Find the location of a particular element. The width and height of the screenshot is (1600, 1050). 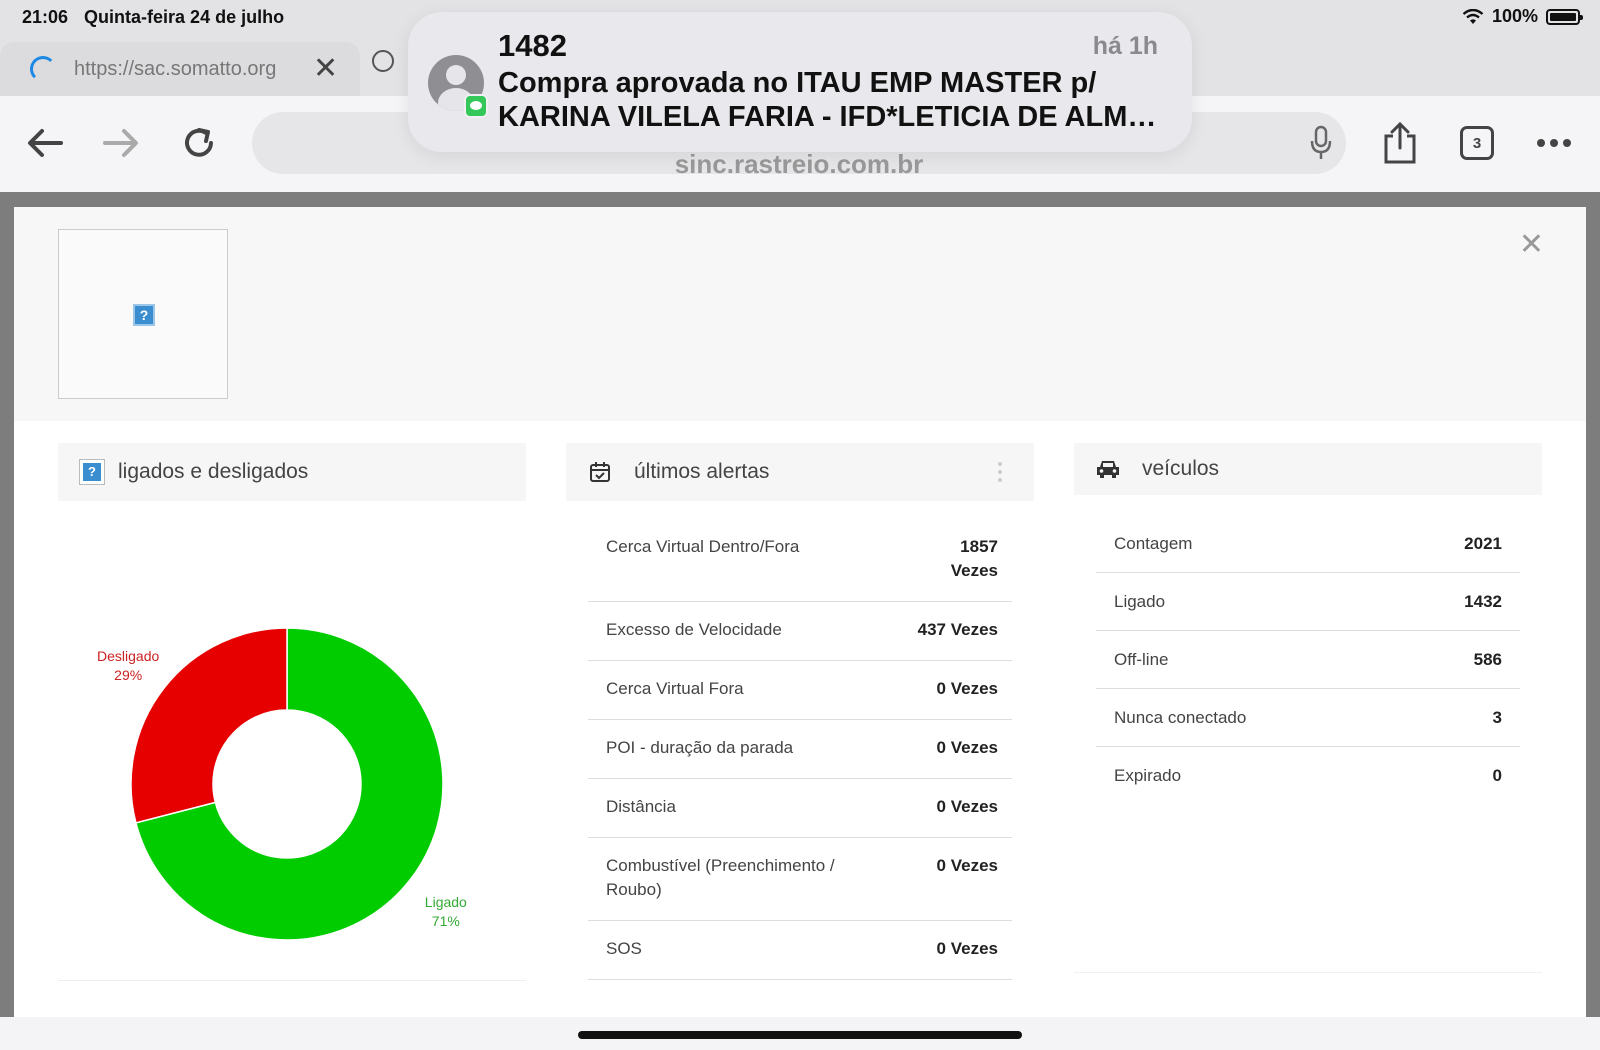

forward-button is located at coordinates (121, 143).